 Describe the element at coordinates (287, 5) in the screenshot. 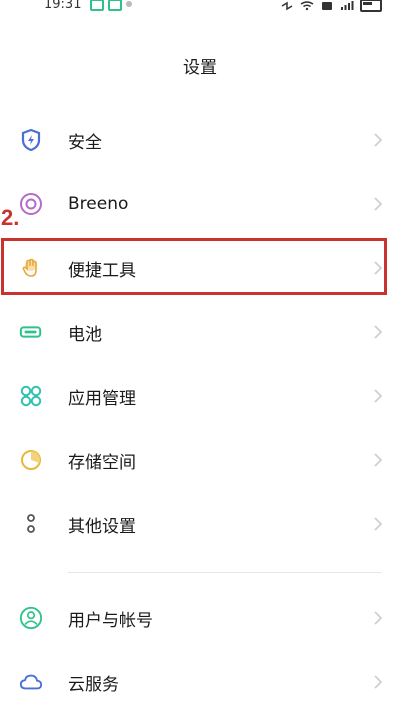

I see `bluetooth-icon` at that location.